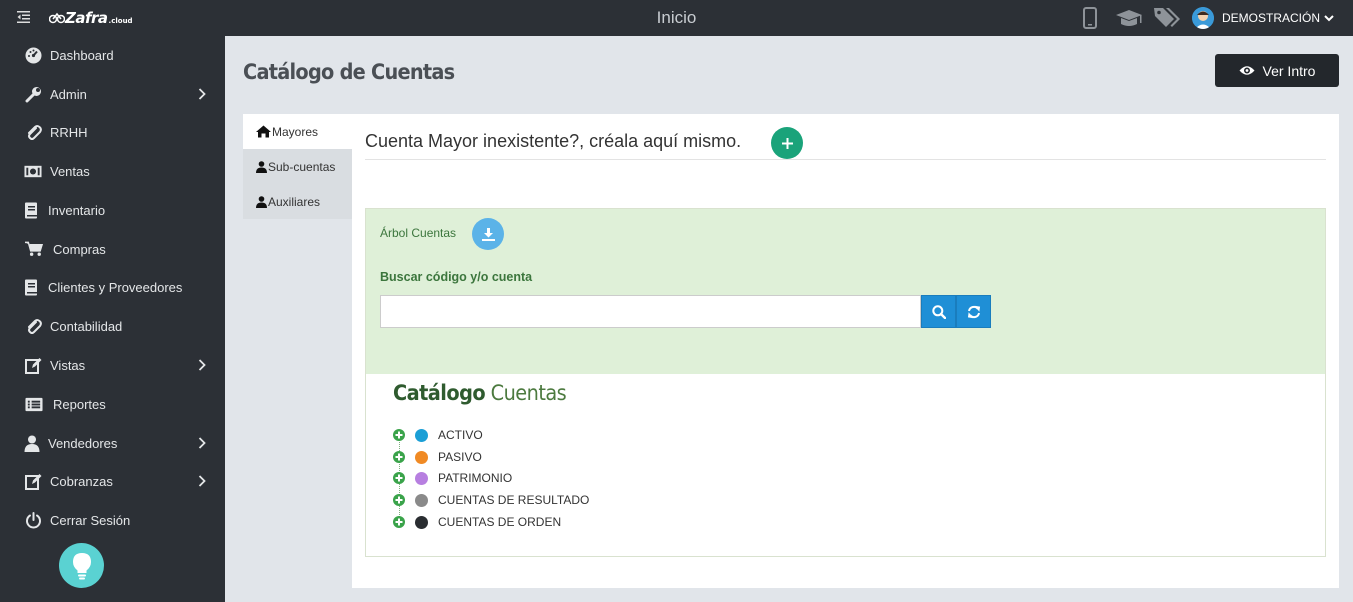 The image size is (1353, 602). What do you see at coordinates (460, 457) in the screenshot?
I see `tree-node-label: PASIVO` at bounding box center [460, 457].